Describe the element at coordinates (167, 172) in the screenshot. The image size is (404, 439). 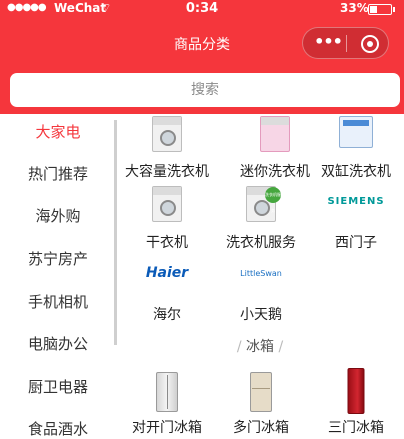
I see `subcategory-label: 大容量洗衣机` at that location.